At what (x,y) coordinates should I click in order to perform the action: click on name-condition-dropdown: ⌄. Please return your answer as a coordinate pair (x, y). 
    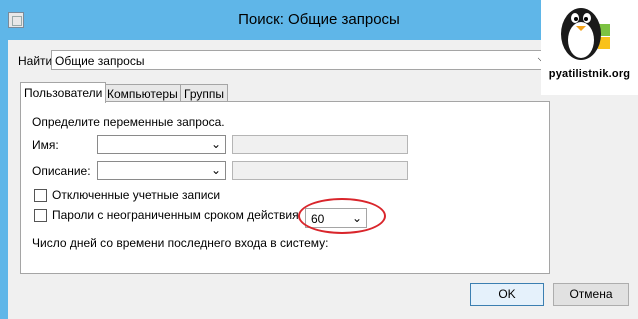
    Looking at the image, I should click on (161, 144).